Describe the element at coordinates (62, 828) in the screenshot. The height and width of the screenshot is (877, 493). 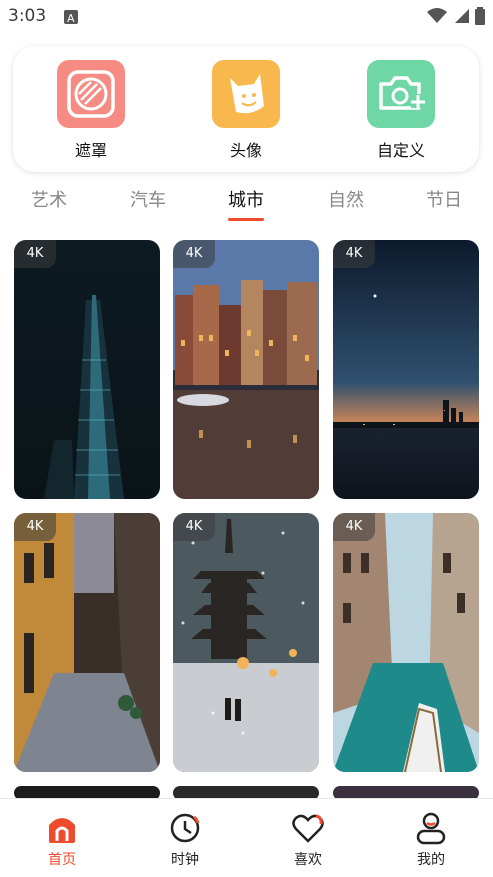
I see `home-icon` at that location.